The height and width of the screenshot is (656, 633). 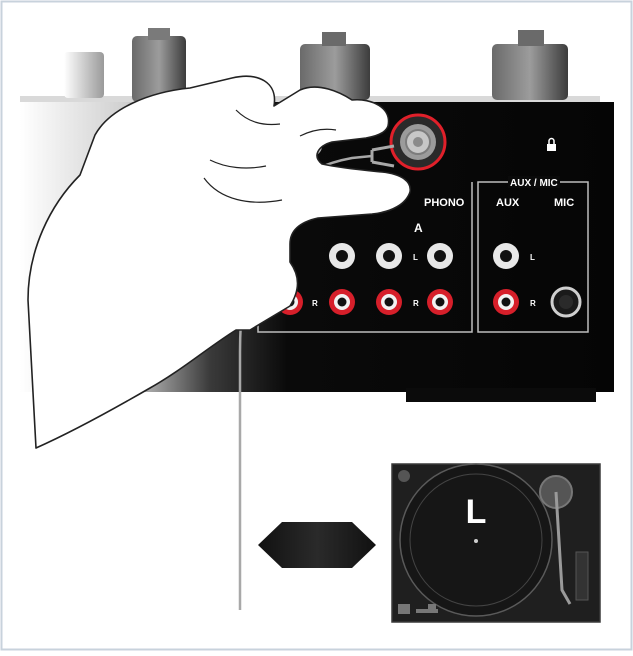 What do you see at coordinates (582, 576) in the screenshot?
I see `pitch-fader` at bounding box center [582, 576].